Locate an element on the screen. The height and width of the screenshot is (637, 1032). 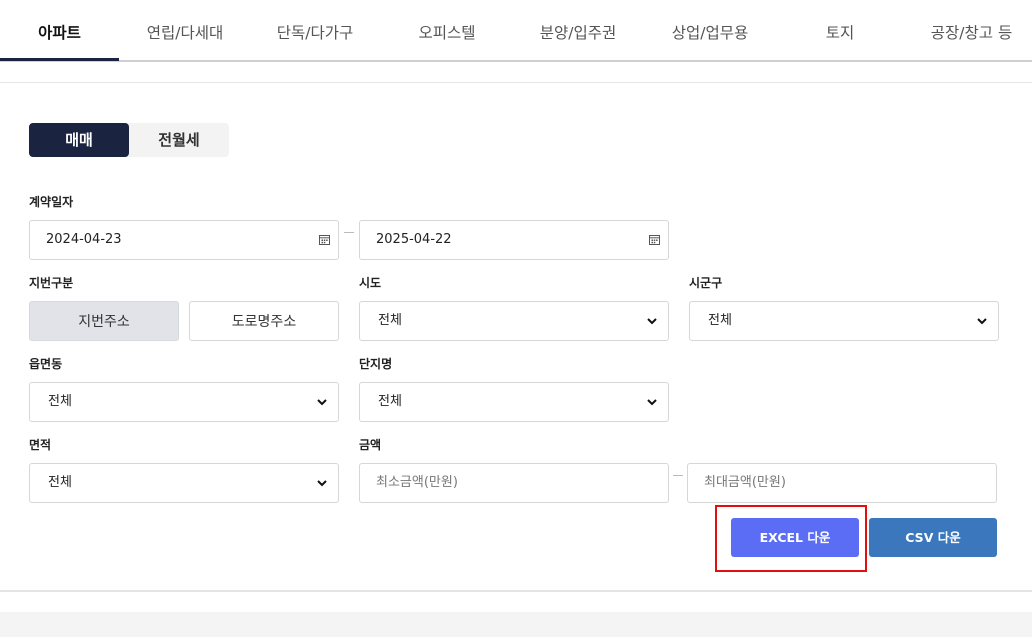
trade-rent-button: 전월세 is located at coordinates (179, 140).